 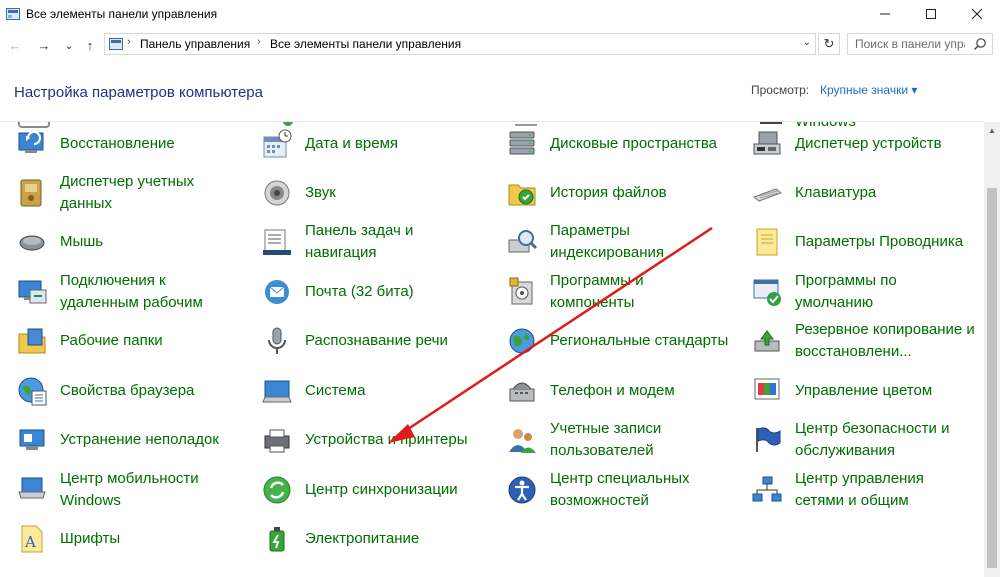 What do you see at coordinates (606, 439) in the screenshot?
I see `item-label: Учетные записи пользователей` at bounding box center [606, 439].